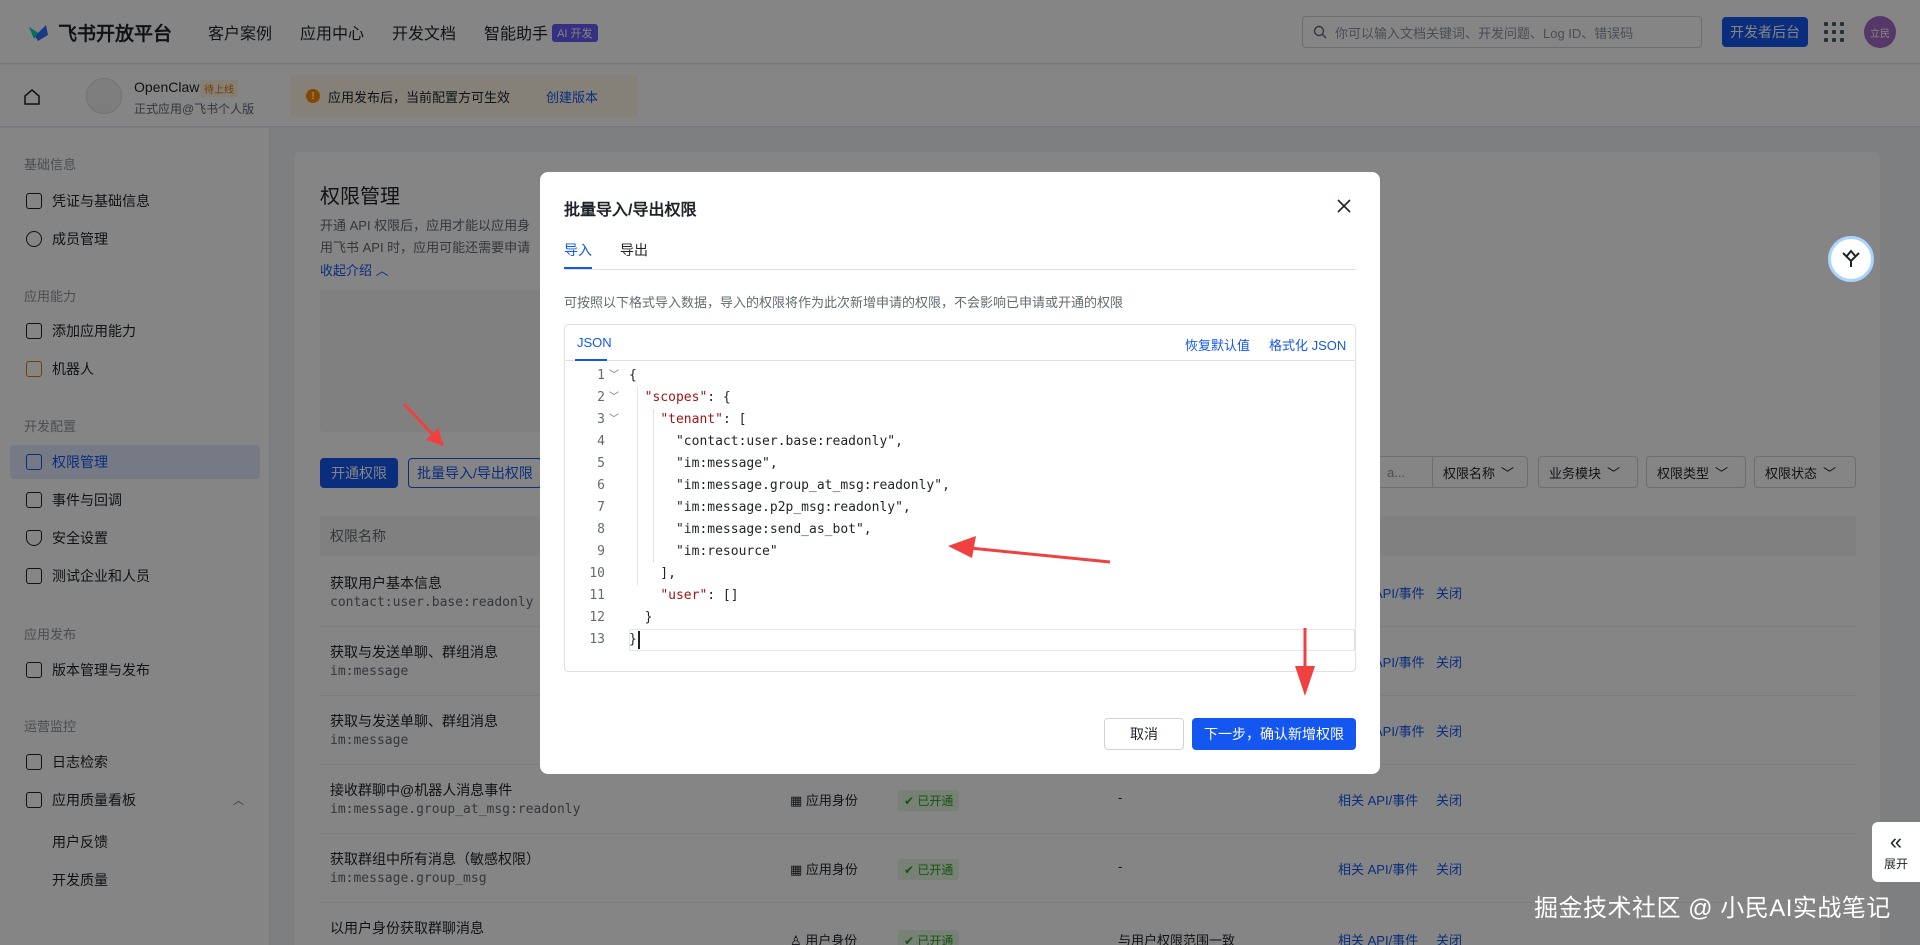 The width and height of the screenshot is (1920, 945). What do you see at coordinates (601, 419) in the screenshot?
I see `line-number: 3` at bounding box center [601, 419].